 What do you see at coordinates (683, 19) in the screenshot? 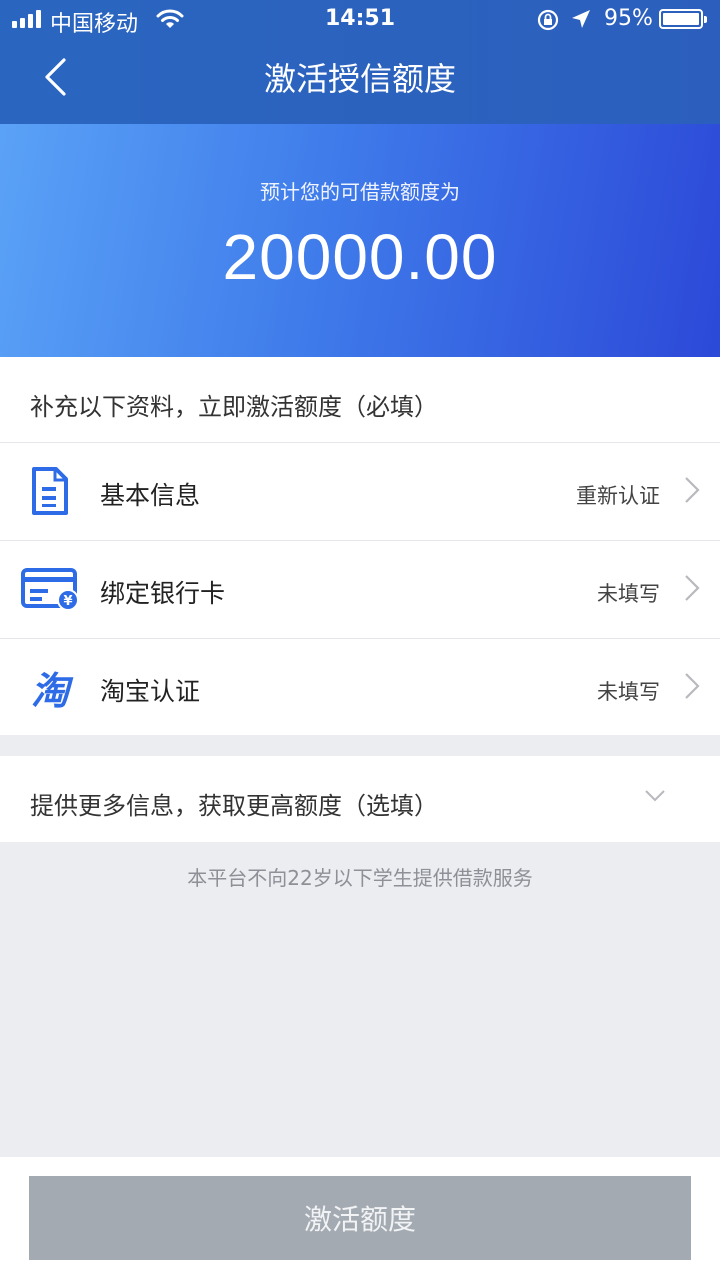
I see `battery-icon` at bounding box center [683, 19].